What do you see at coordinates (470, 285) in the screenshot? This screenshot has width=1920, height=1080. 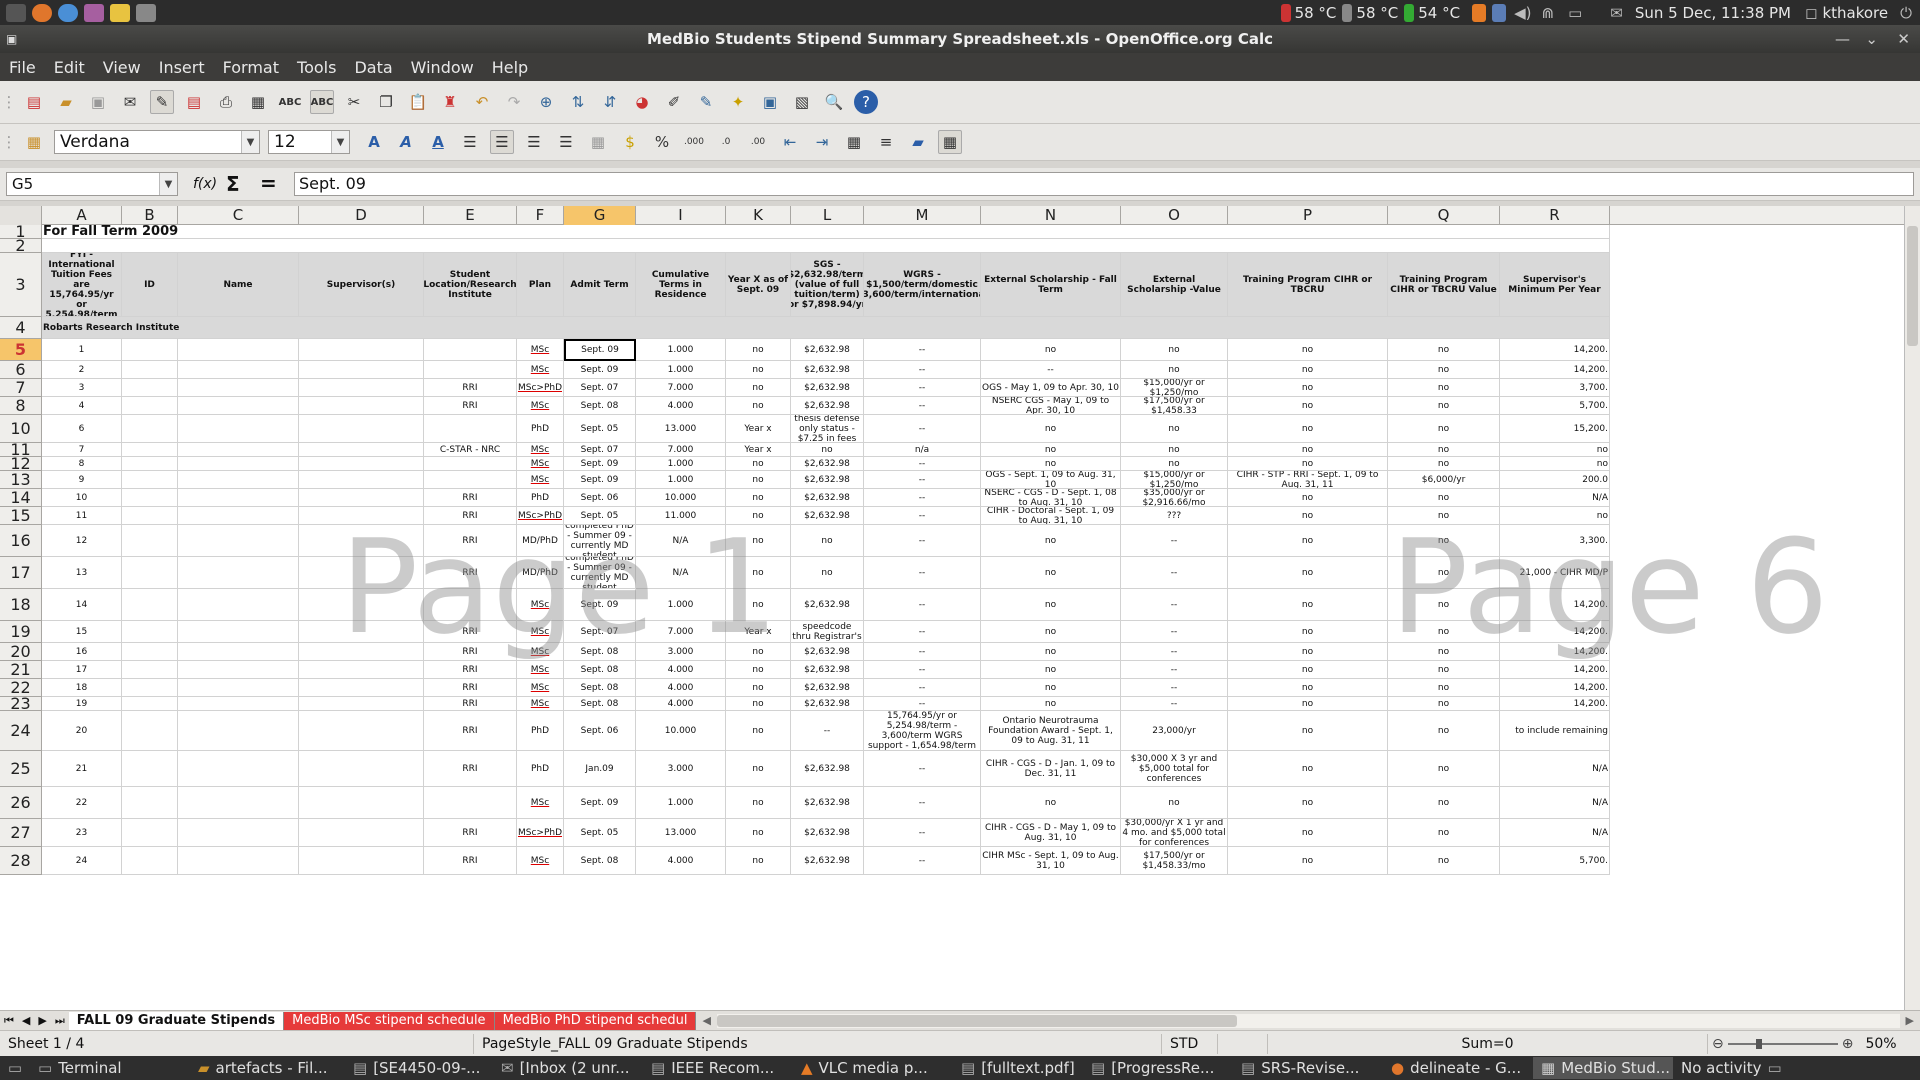 I see `header-cell: Student Location/Research Institute` at bounding box center [470, 285].